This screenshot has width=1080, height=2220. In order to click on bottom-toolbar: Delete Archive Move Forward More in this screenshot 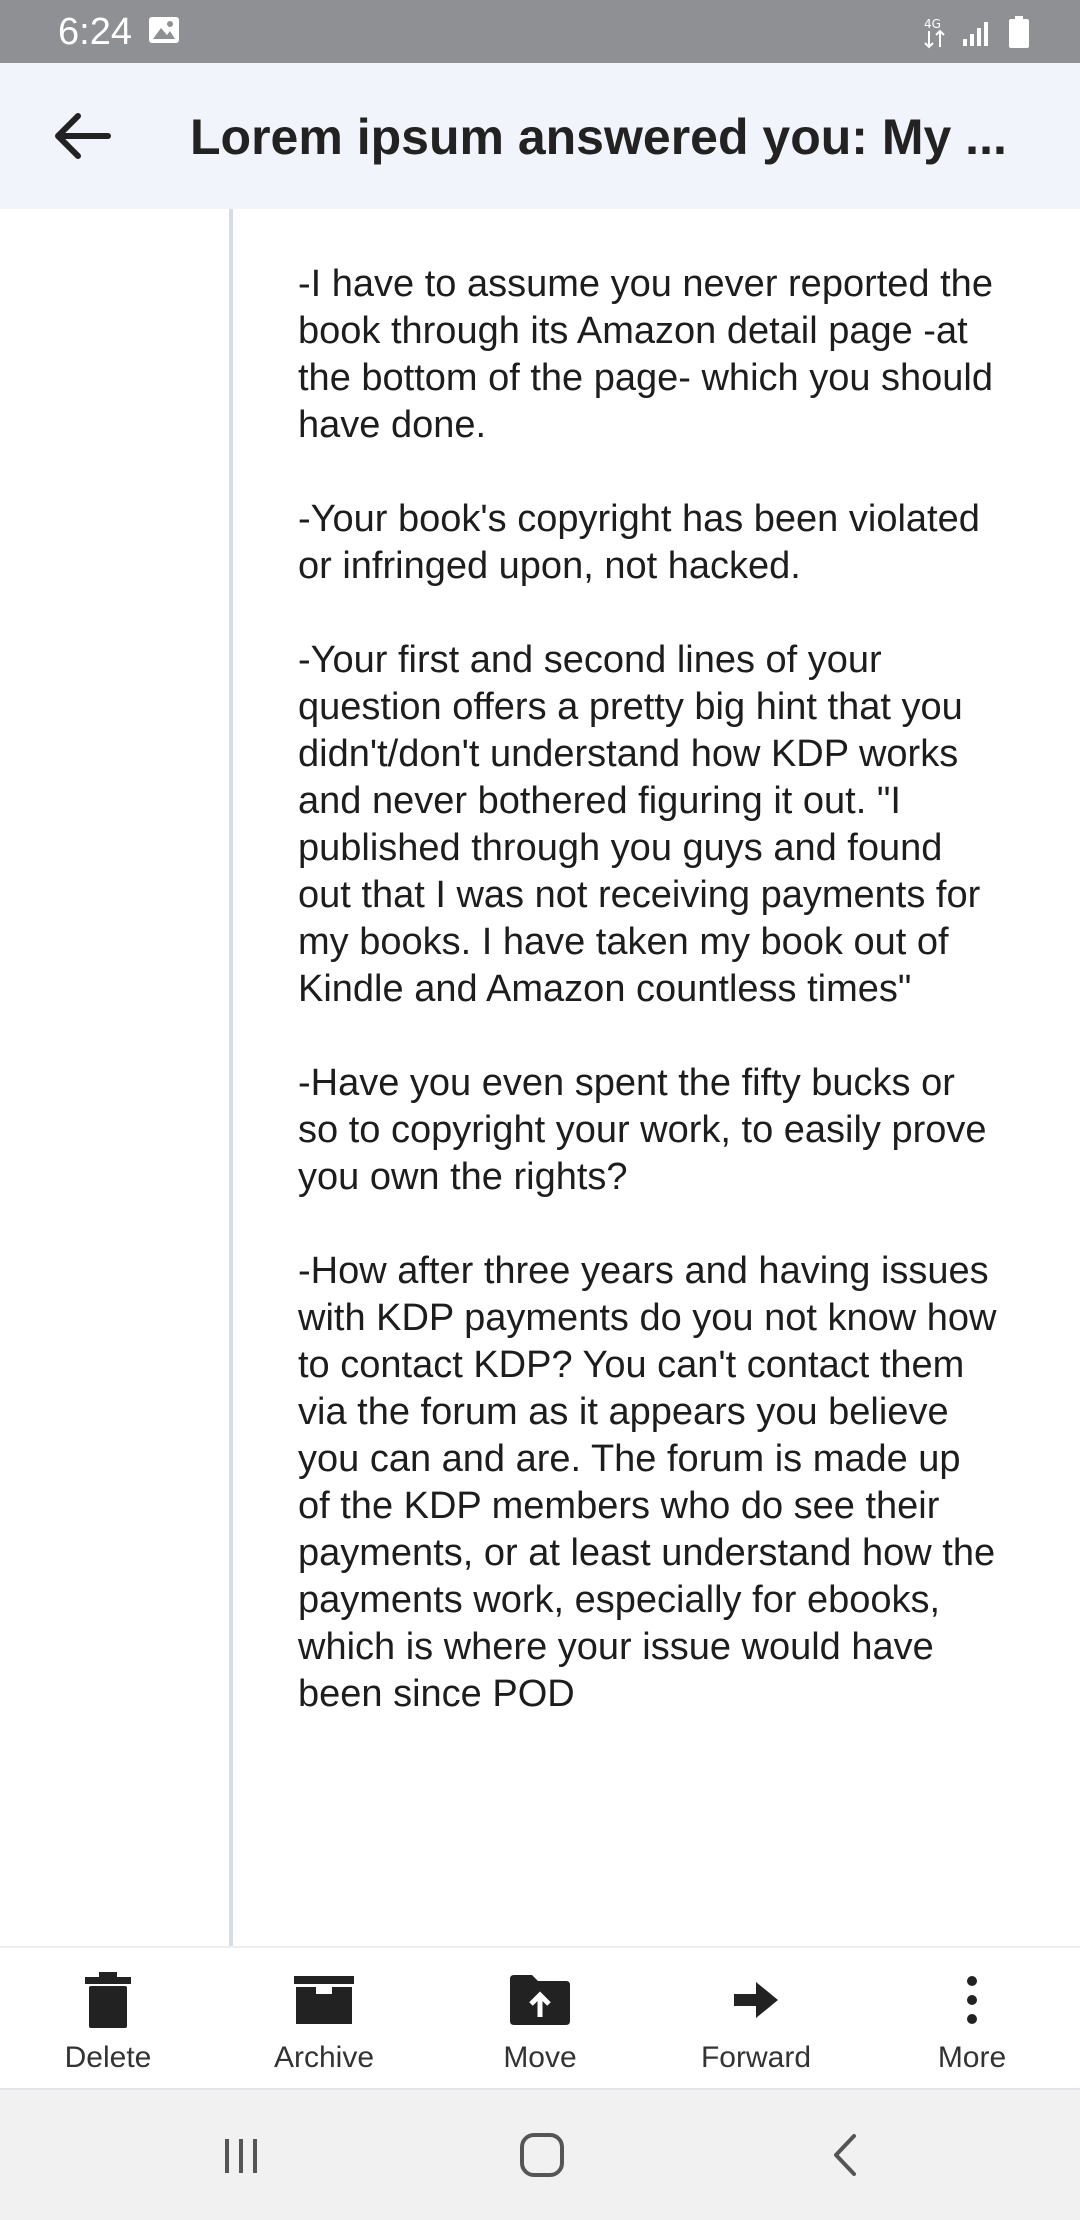, I will do `click(540, 2018)`.